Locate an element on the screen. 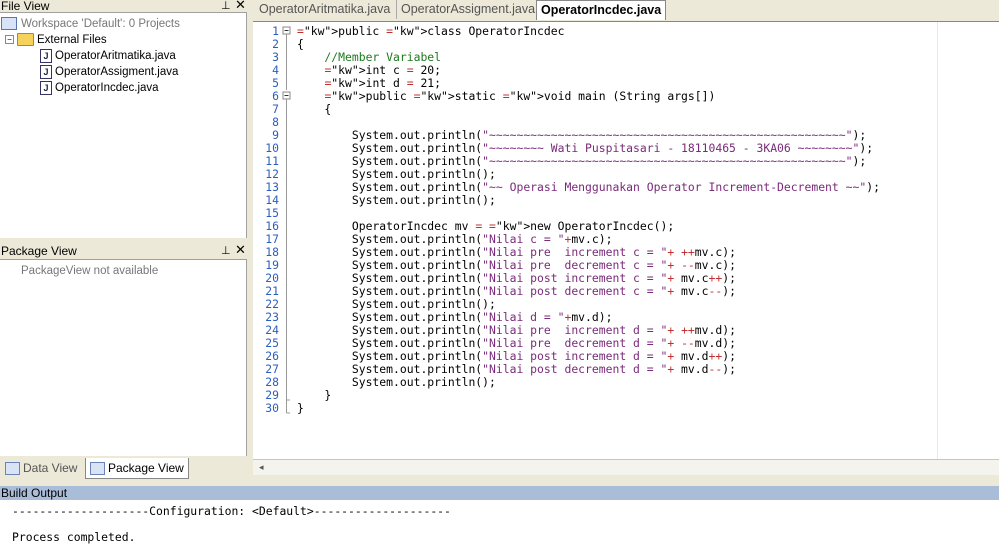 The height and width of the screenshot is (555, 999). folder-label: External Files is located at coordinates (72, 40).